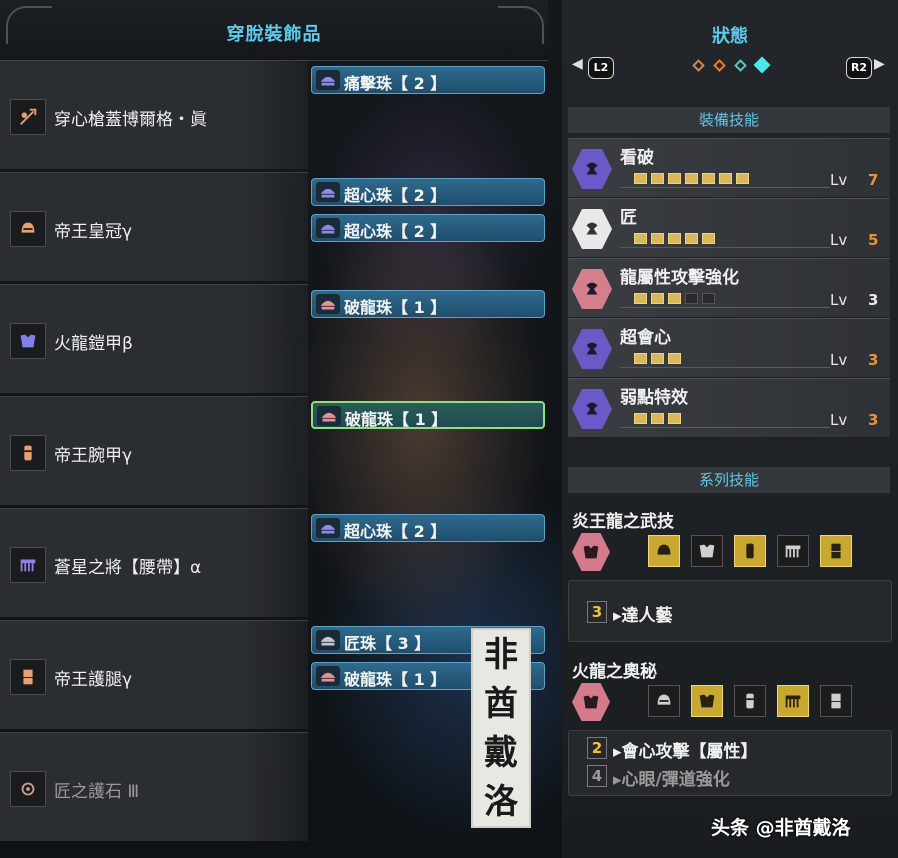 This screenshot has width=898, height=858. Describe the element at coordinates (28, 117) in the screenshot. I see `lance-weapon-icon` at that location.